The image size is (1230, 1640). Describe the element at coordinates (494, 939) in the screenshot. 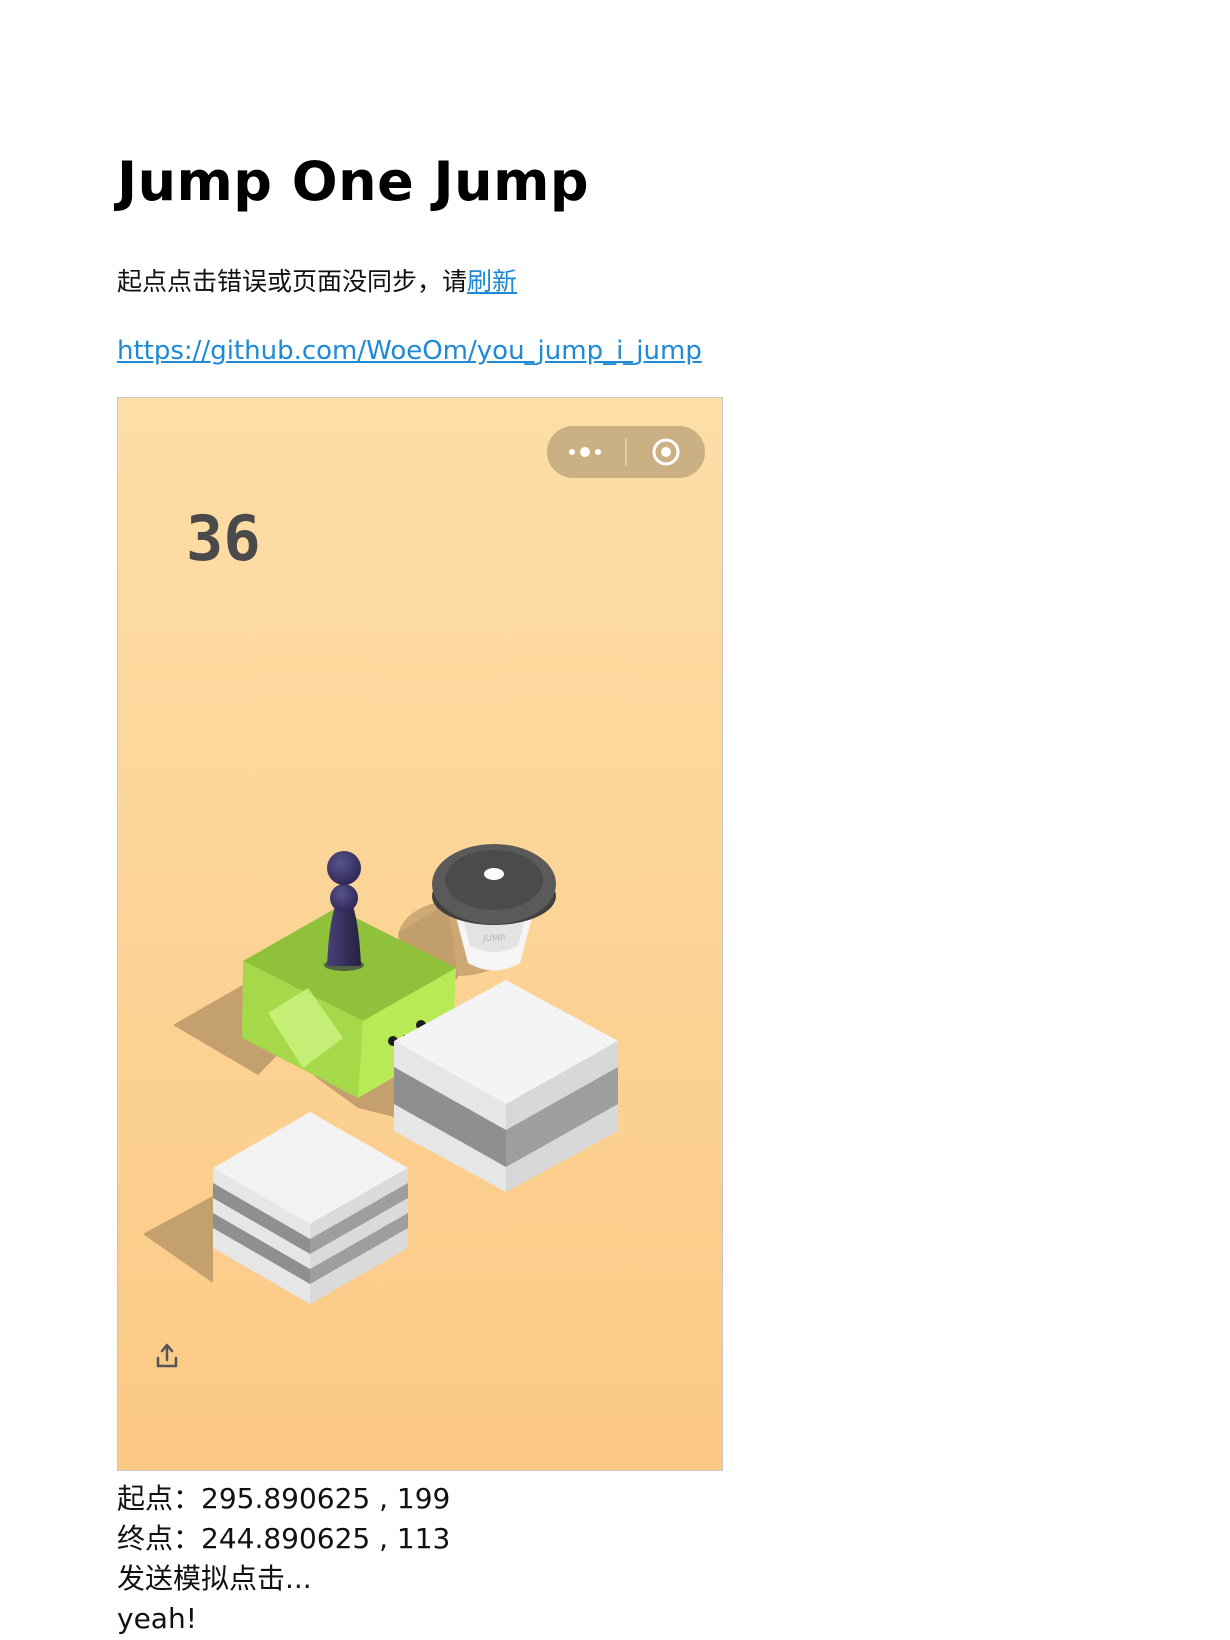

I see `cup-brand: JUMP` at that location.